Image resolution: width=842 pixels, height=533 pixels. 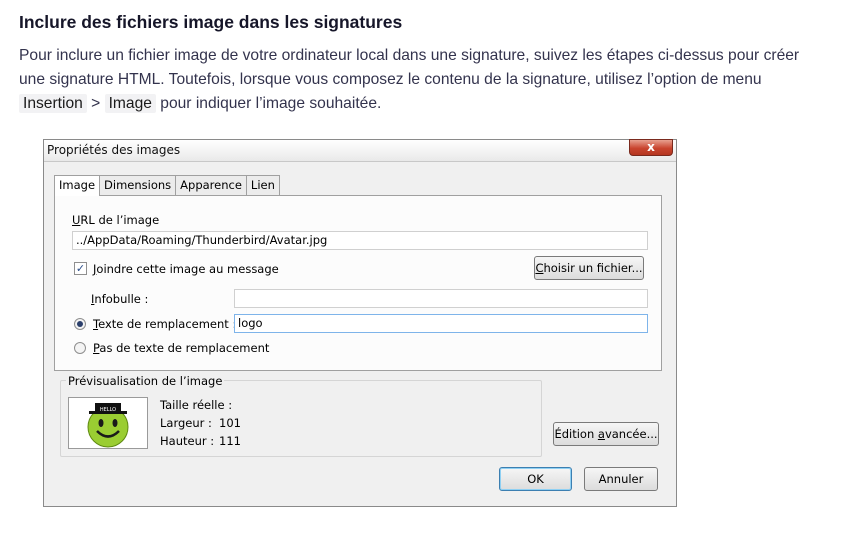 I want to click on image-preview: HELLO, so click(x=108, y=423).